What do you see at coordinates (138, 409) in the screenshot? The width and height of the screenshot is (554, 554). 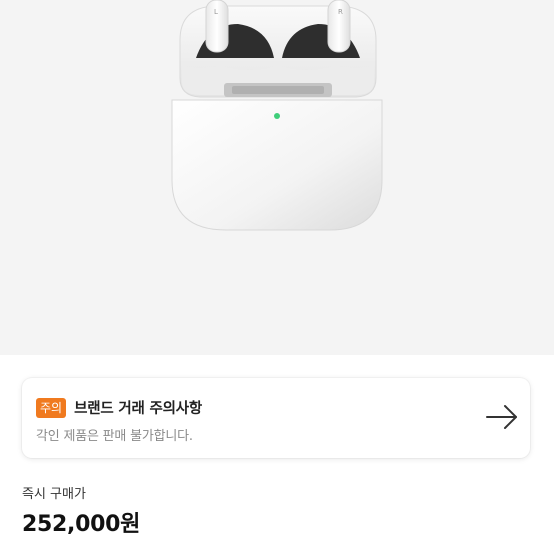 I see `notice-title: 브랜드 거래 주의사항` at bounding box center [138, 409].